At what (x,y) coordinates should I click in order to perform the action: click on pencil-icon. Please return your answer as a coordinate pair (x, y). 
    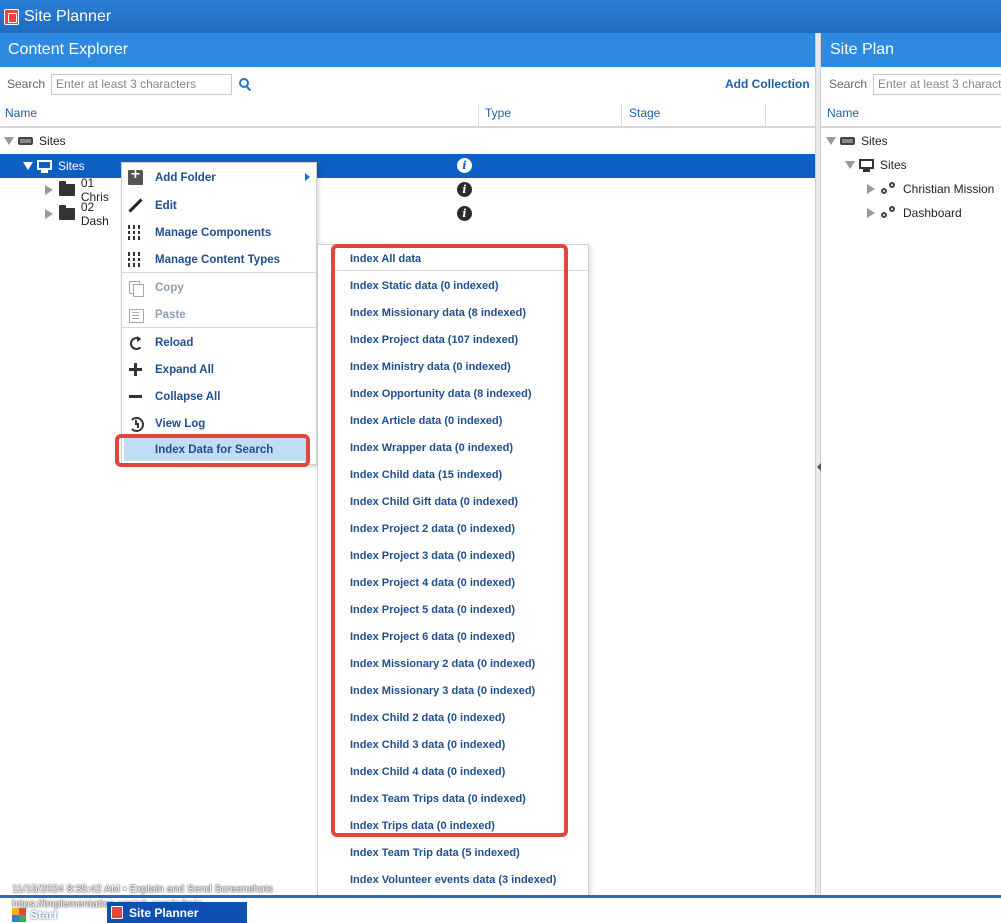
    Looking at the image, I should click on (135, 205).